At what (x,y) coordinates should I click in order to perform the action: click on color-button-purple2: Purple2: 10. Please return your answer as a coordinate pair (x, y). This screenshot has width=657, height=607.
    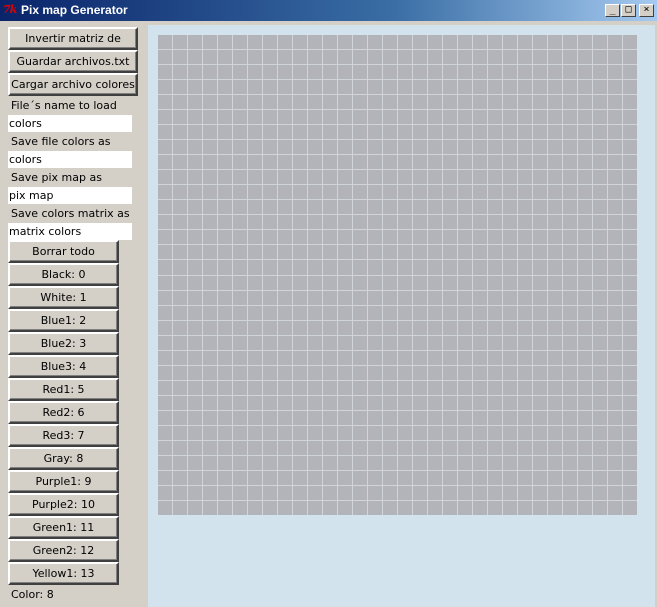
    Looking at the image, I should click on (63, 504).